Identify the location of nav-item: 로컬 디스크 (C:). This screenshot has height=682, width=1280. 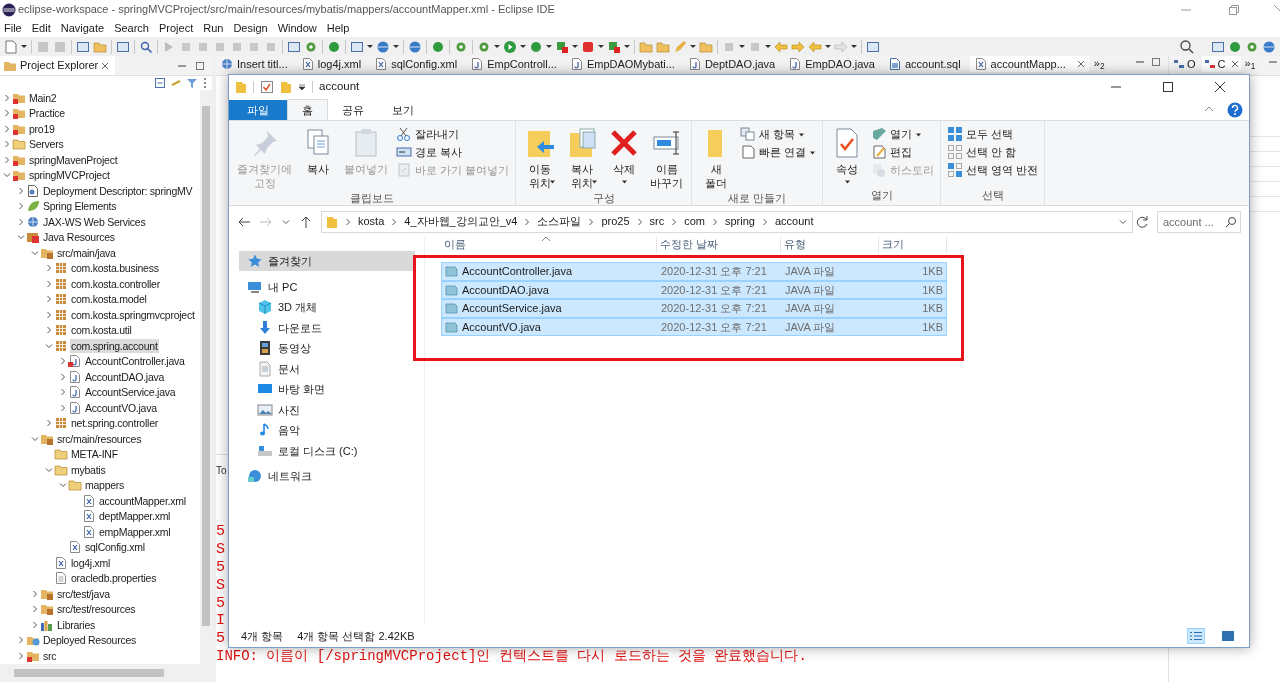
(311, 450).